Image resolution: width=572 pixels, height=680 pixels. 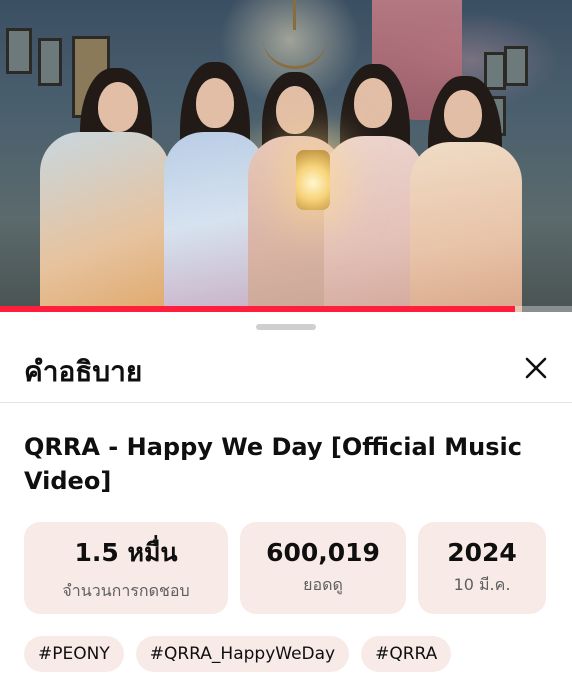 What do you see at coordinates (126, 568) in the screenshot?
I see `stat-likes: 1.5 หมื่น จำนวนการกดชอบ` at bounding box center [126, 568].